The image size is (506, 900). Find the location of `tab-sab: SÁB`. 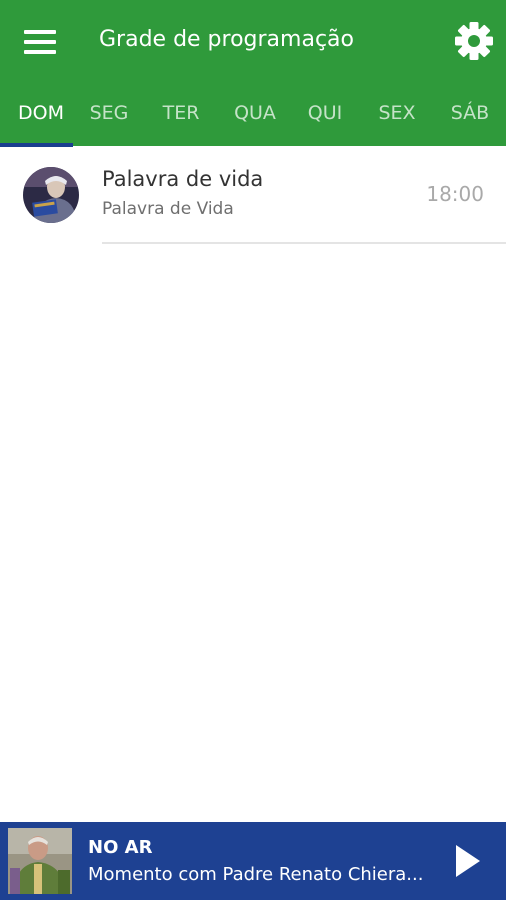

tab-sab: SÁB is located at coordinates (470, 115).